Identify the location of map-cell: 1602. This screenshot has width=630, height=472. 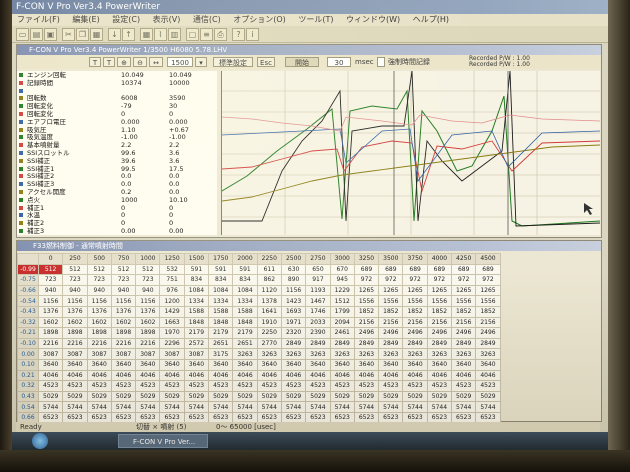
(99, 322).